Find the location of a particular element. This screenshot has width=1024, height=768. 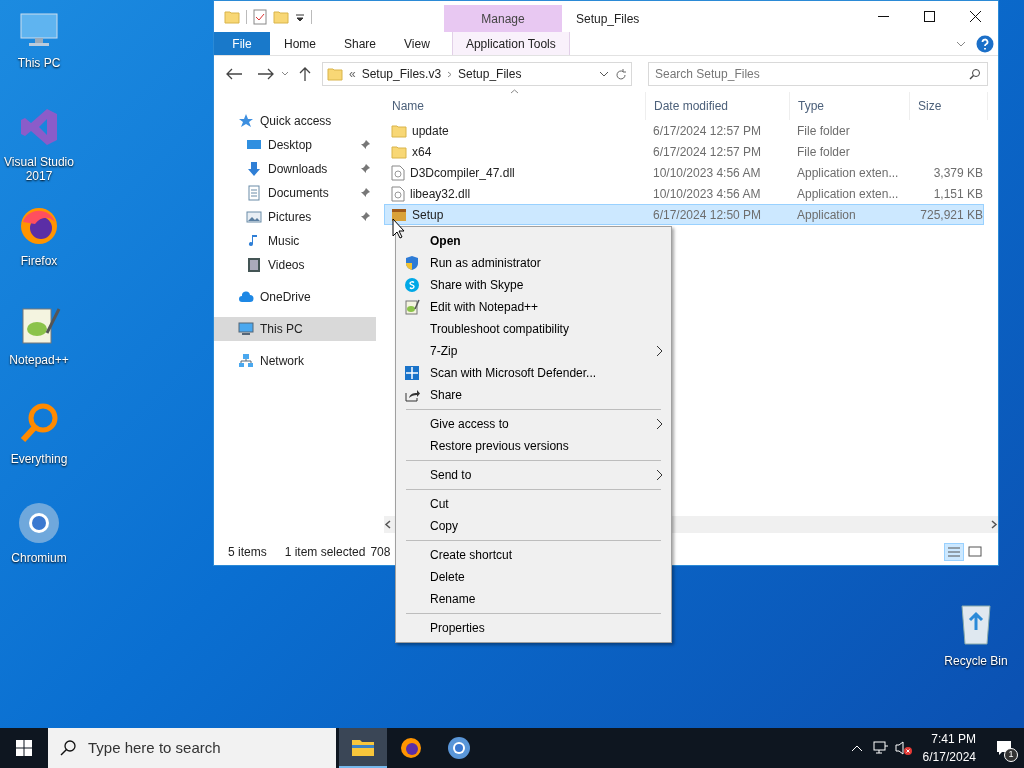

taskbar-app-button is located at coordinates (363, 748).